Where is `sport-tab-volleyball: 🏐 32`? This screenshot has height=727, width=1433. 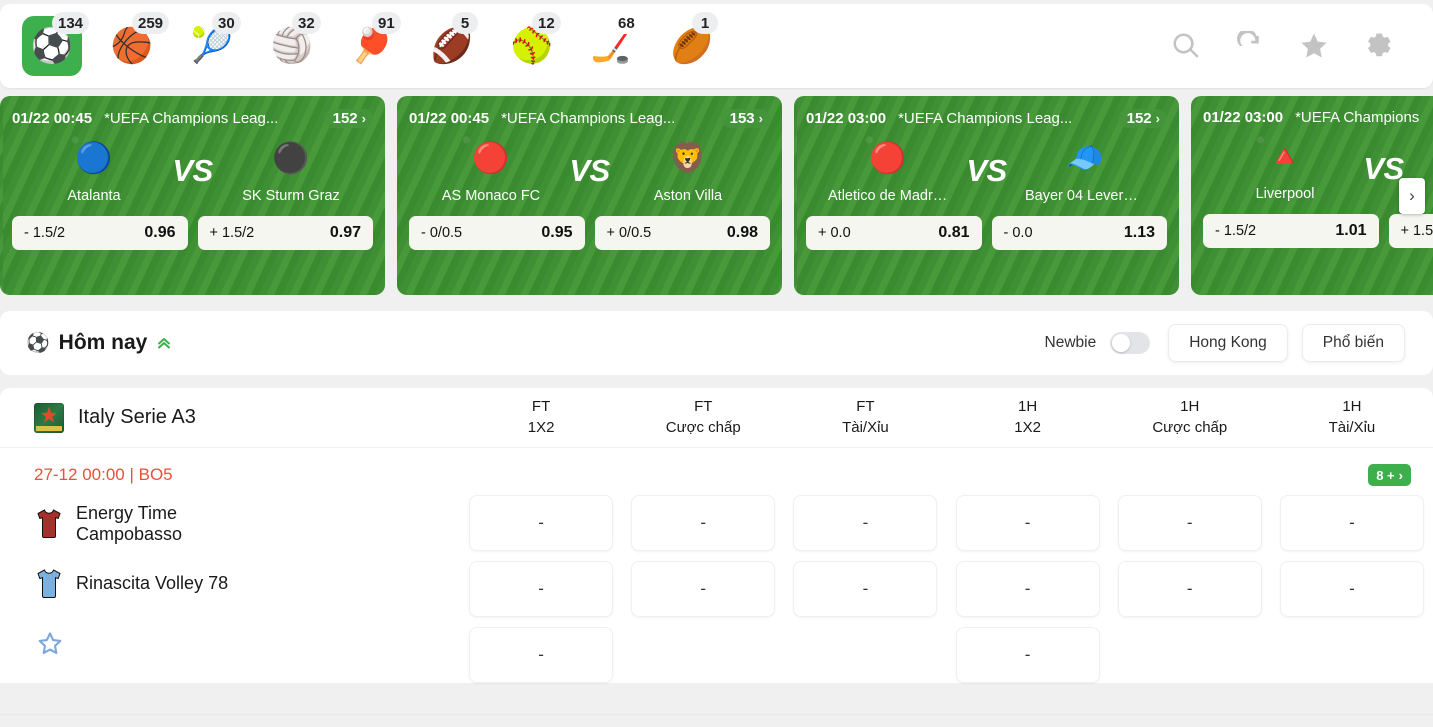 sport-tab-volleyball: 🏐 32 is located at coordinates (292, 44).